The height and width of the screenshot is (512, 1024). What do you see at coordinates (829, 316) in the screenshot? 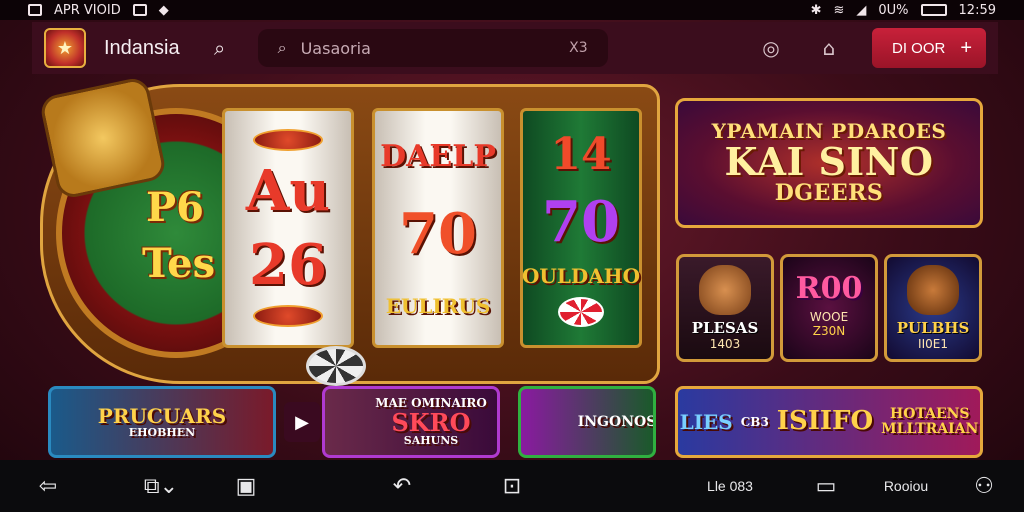
I see `game-tile-label: WOOE` at bounding box center [829, 316].